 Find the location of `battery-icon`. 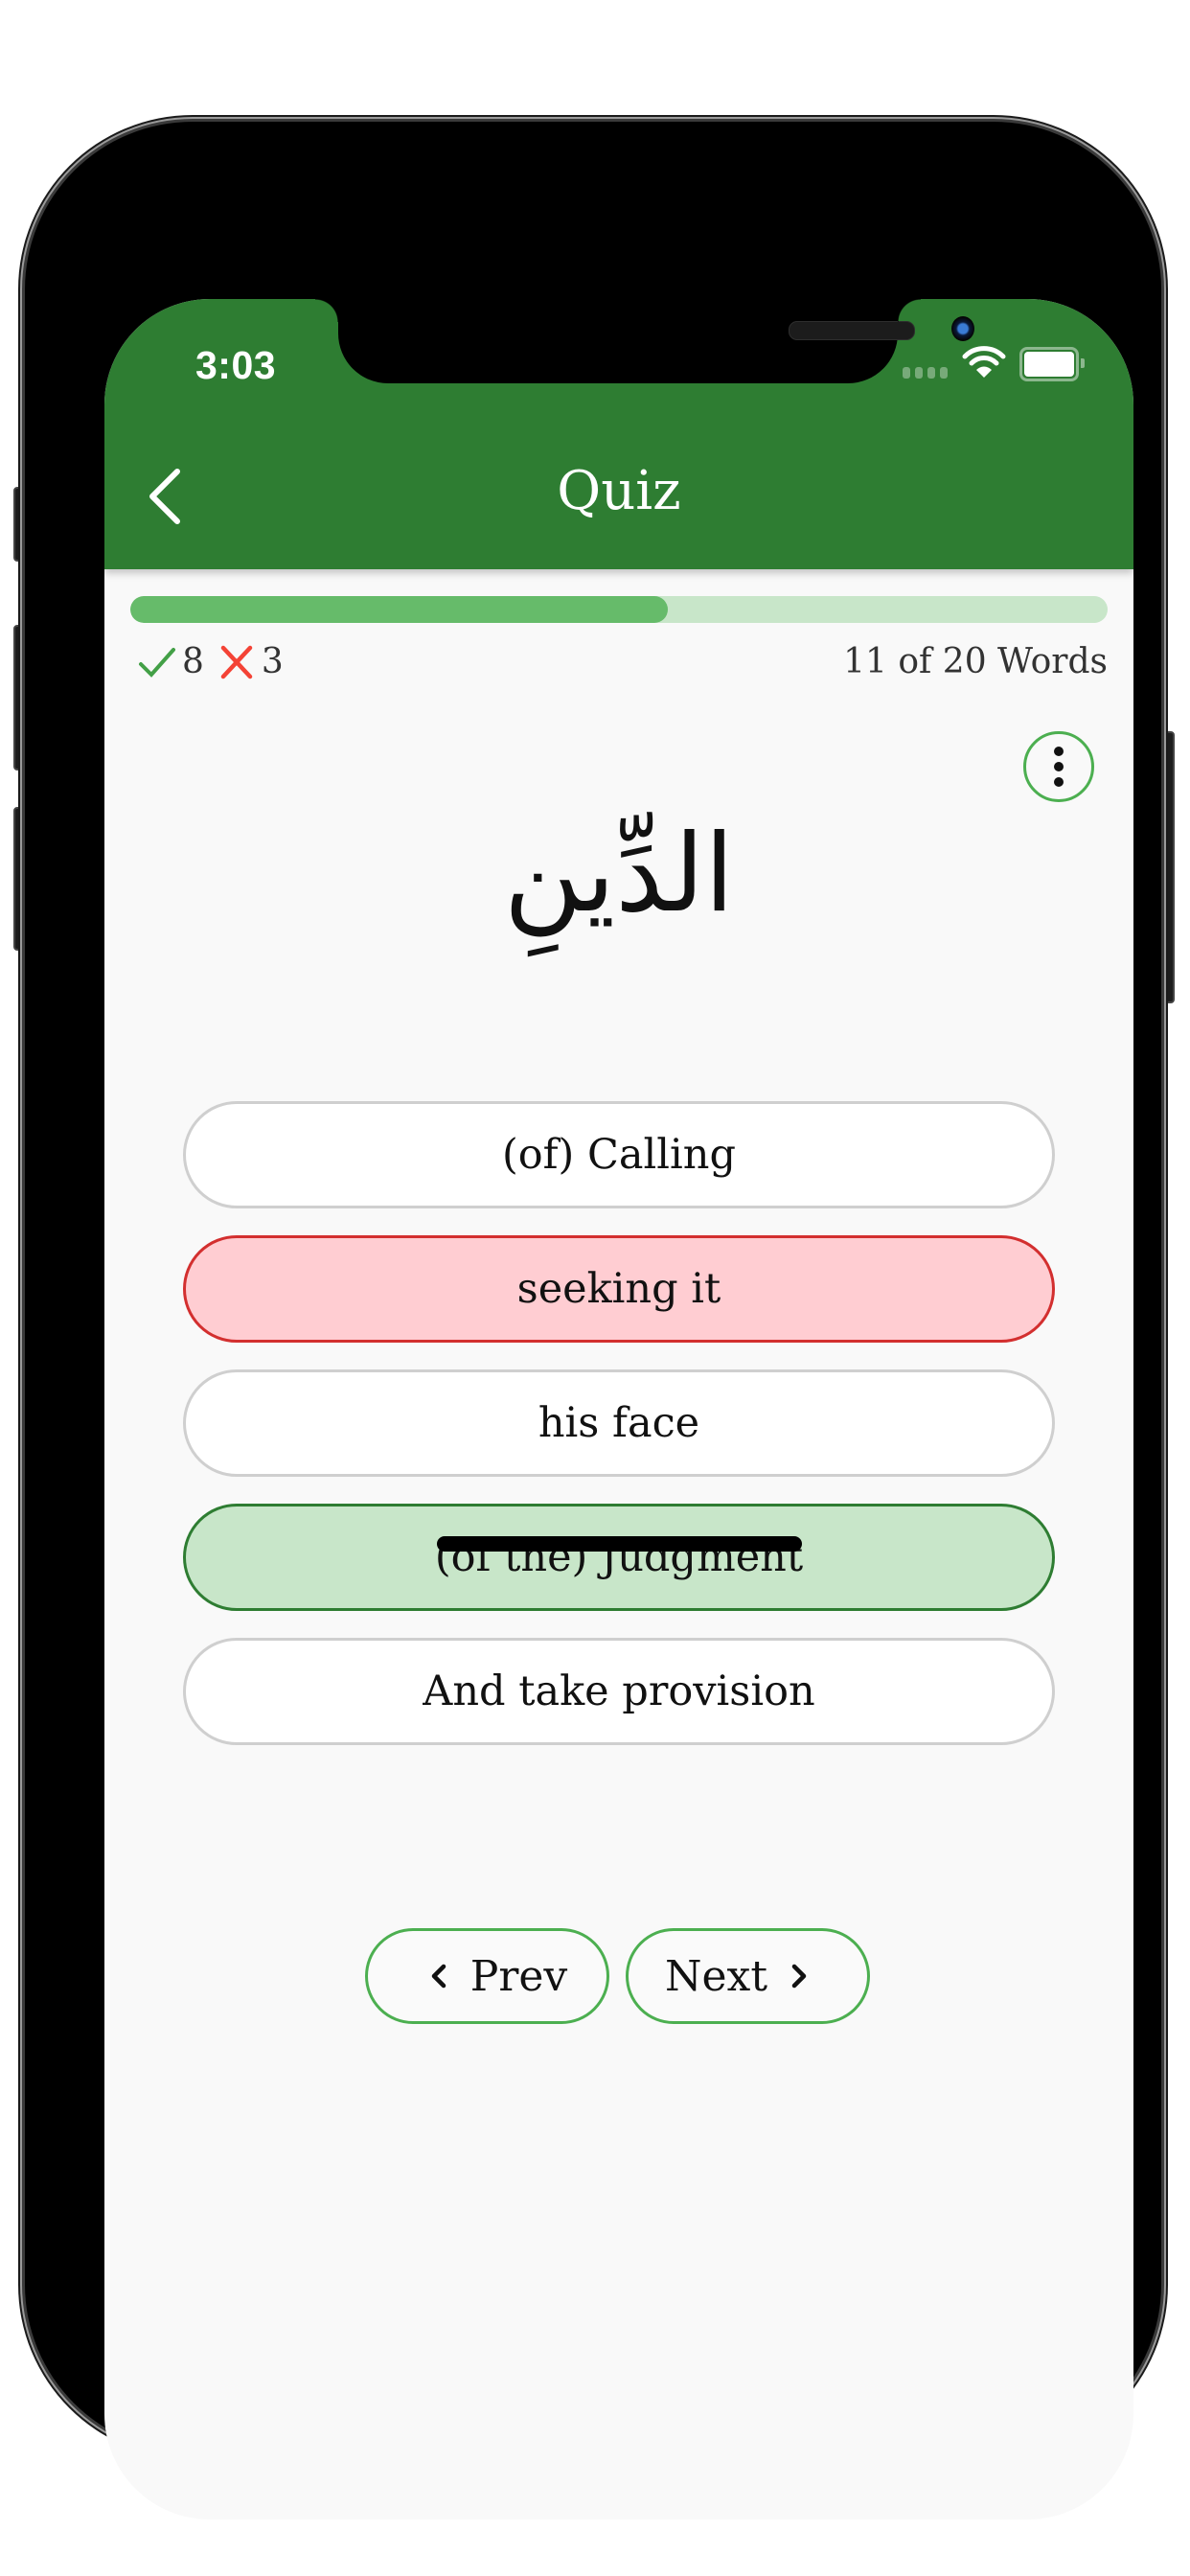

battery-icon is located at coordinates (1052, 364).